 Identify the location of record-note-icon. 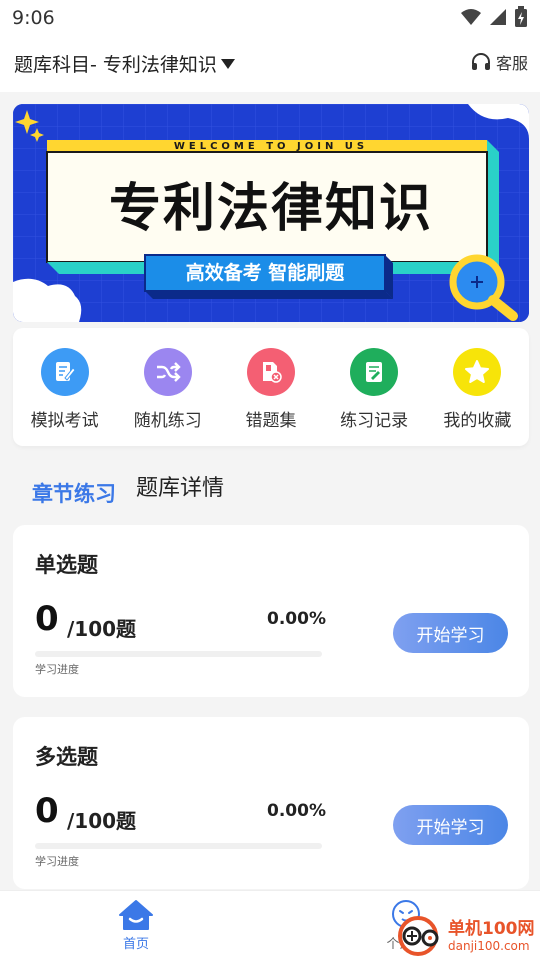
(374, 372).